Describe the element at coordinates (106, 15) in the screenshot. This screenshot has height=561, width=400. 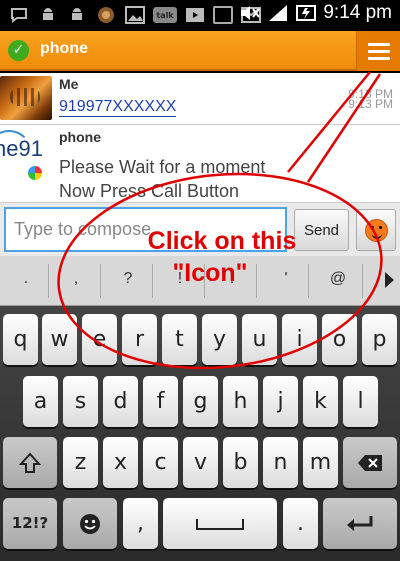
I see `badge-icon` at that location.